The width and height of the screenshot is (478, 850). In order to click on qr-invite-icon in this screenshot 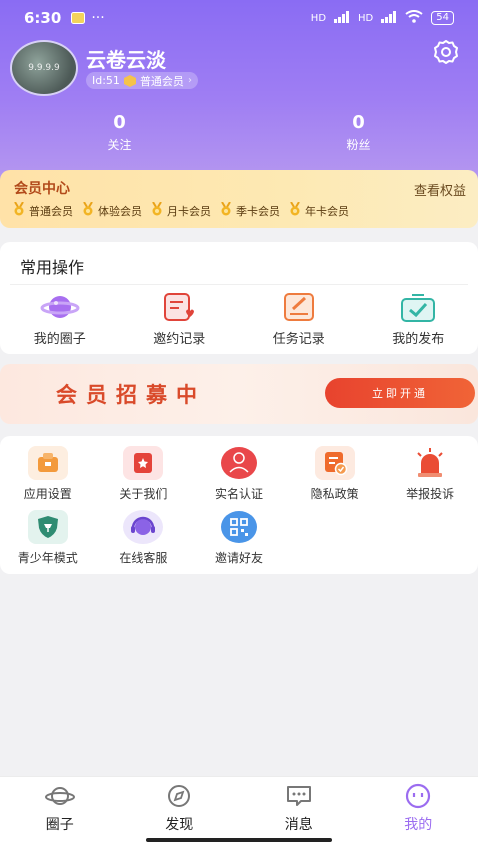, I will do `click(239, 527)`.